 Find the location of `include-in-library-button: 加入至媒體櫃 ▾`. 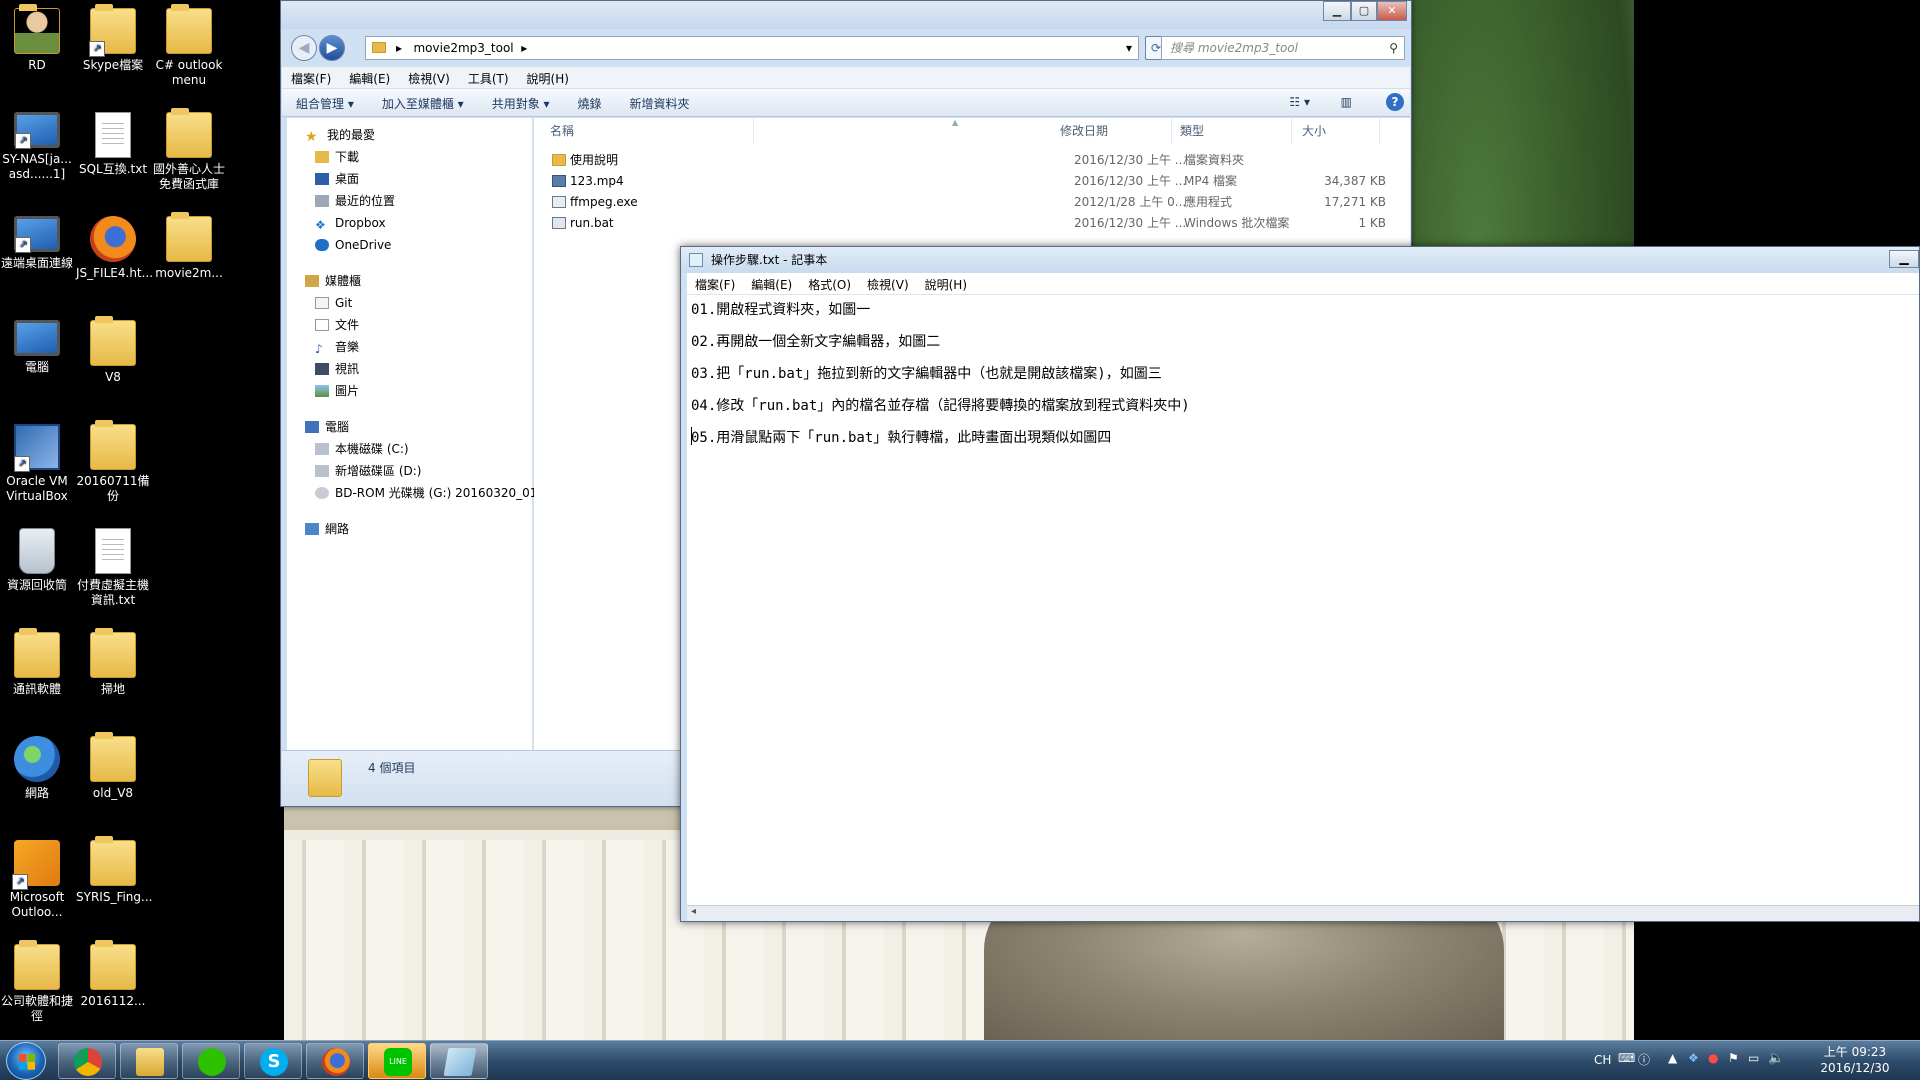

include-in-library-button: 加入至媒體櫃 ▾ is located at coordinates (423, 103).